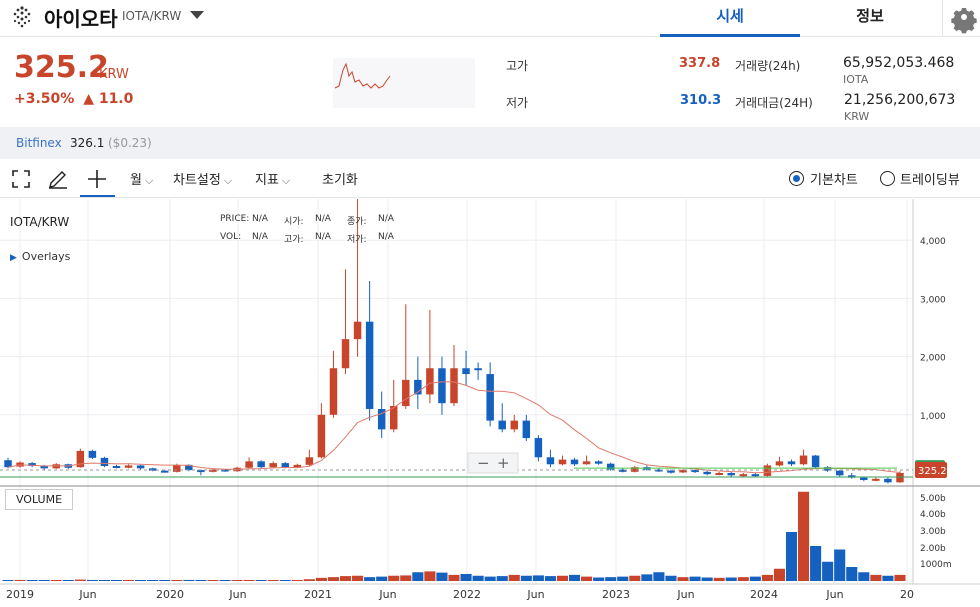 The image size is (980, 607). What do you see at coordinates (197, 15) in the screenshot?
I see `coin-select-dropdown-icon` at bounding box center [197, 15].